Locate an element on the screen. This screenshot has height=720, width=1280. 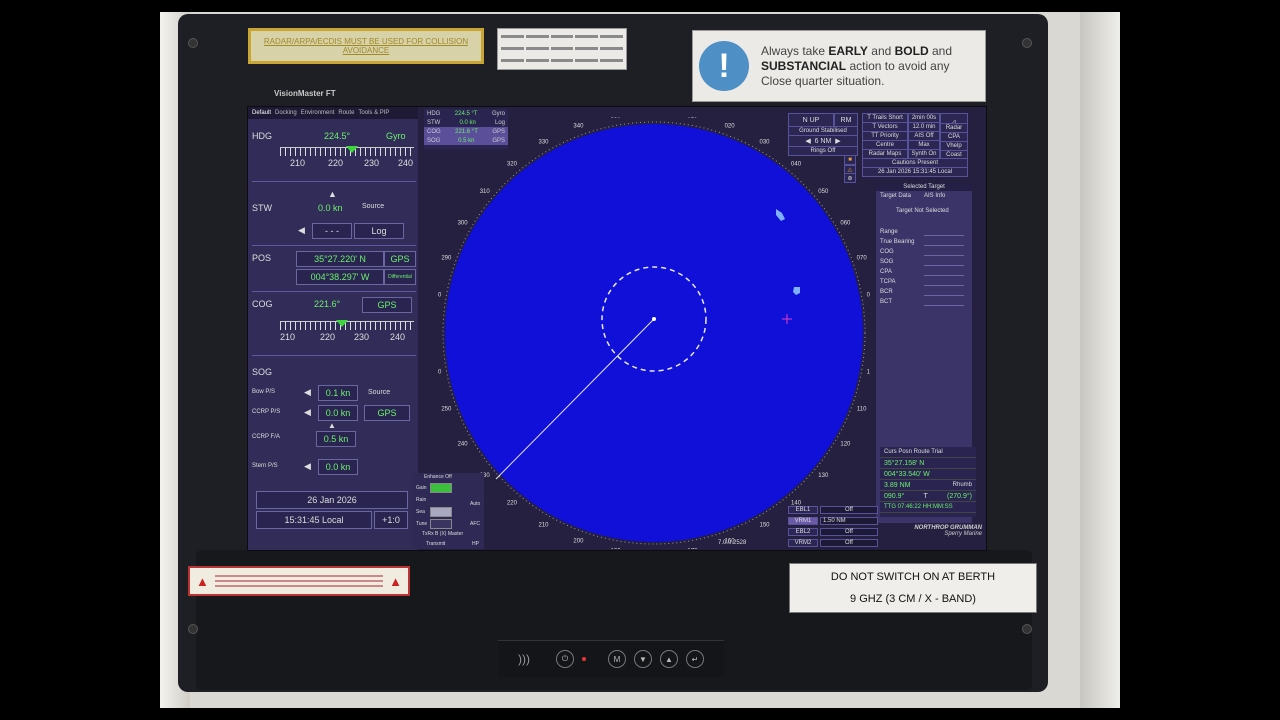
bearing-label: 350 is located at coordinates (616, 118).